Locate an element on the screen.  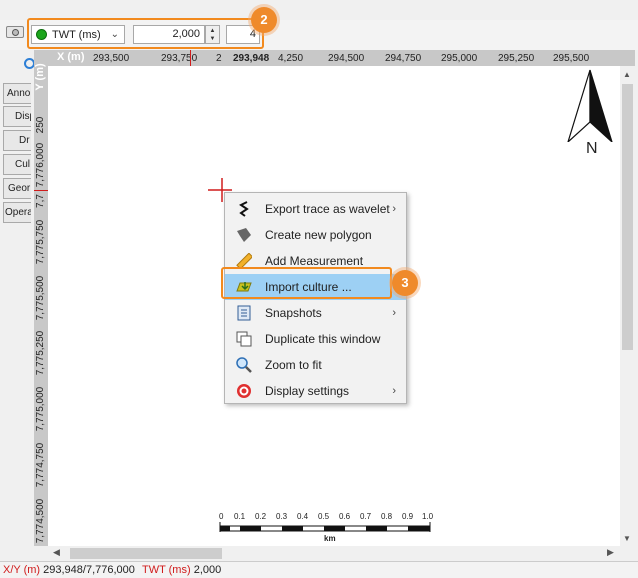
tab-culture: Cul is located at coordinates (17, 164).